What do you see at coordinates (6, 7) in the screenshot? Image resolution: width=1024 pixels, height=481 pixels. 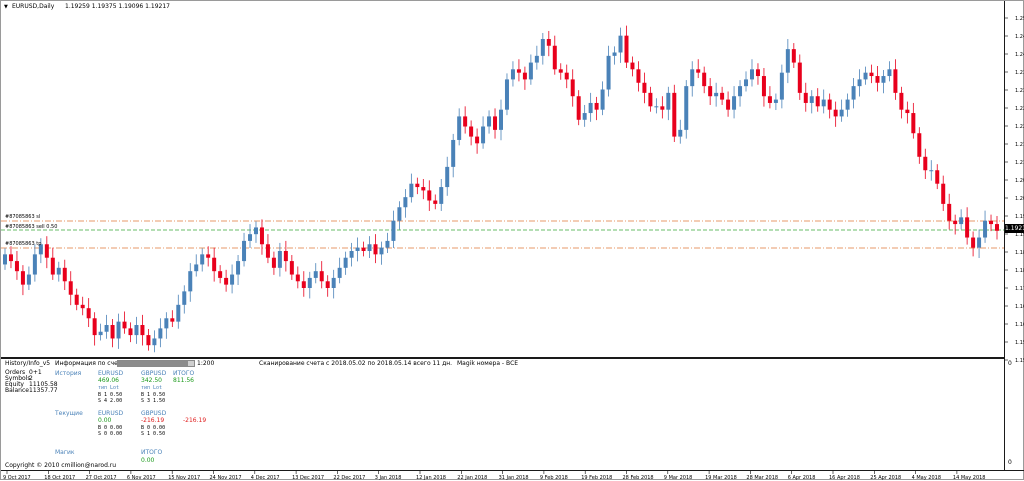 I see `dropdown-arrow-icon: ▼` at bounding box center [6, 7].